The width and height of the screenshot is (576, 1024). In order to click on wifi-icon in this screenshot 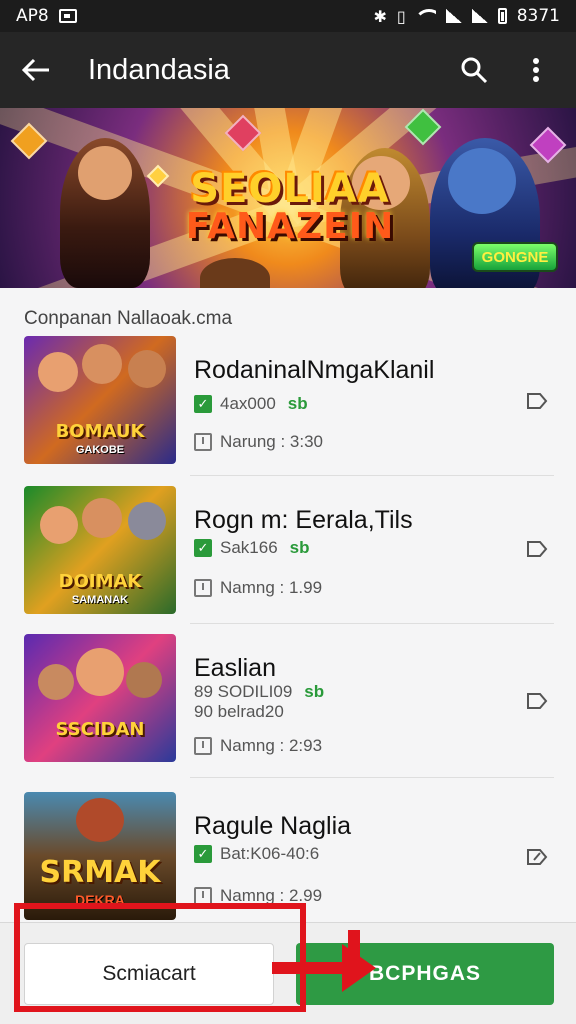, I will do `click(425, 16)`.